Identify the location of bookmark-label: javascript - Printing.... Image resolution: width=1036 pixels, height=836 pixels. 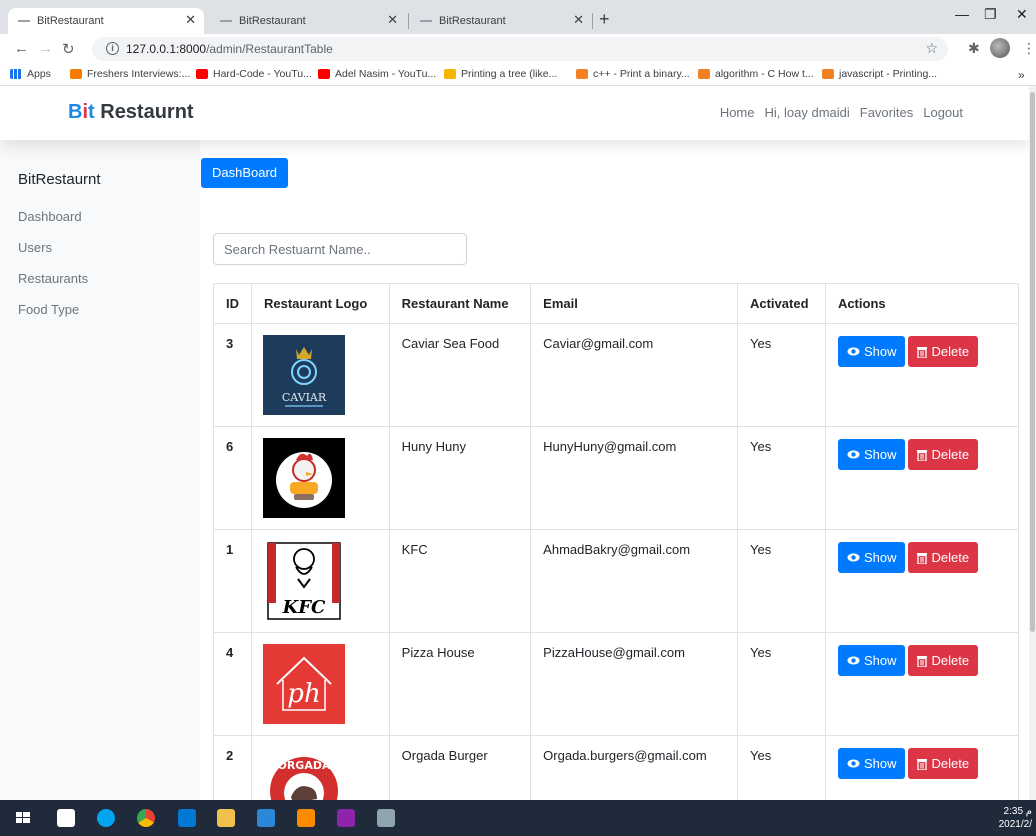
(888, 74).